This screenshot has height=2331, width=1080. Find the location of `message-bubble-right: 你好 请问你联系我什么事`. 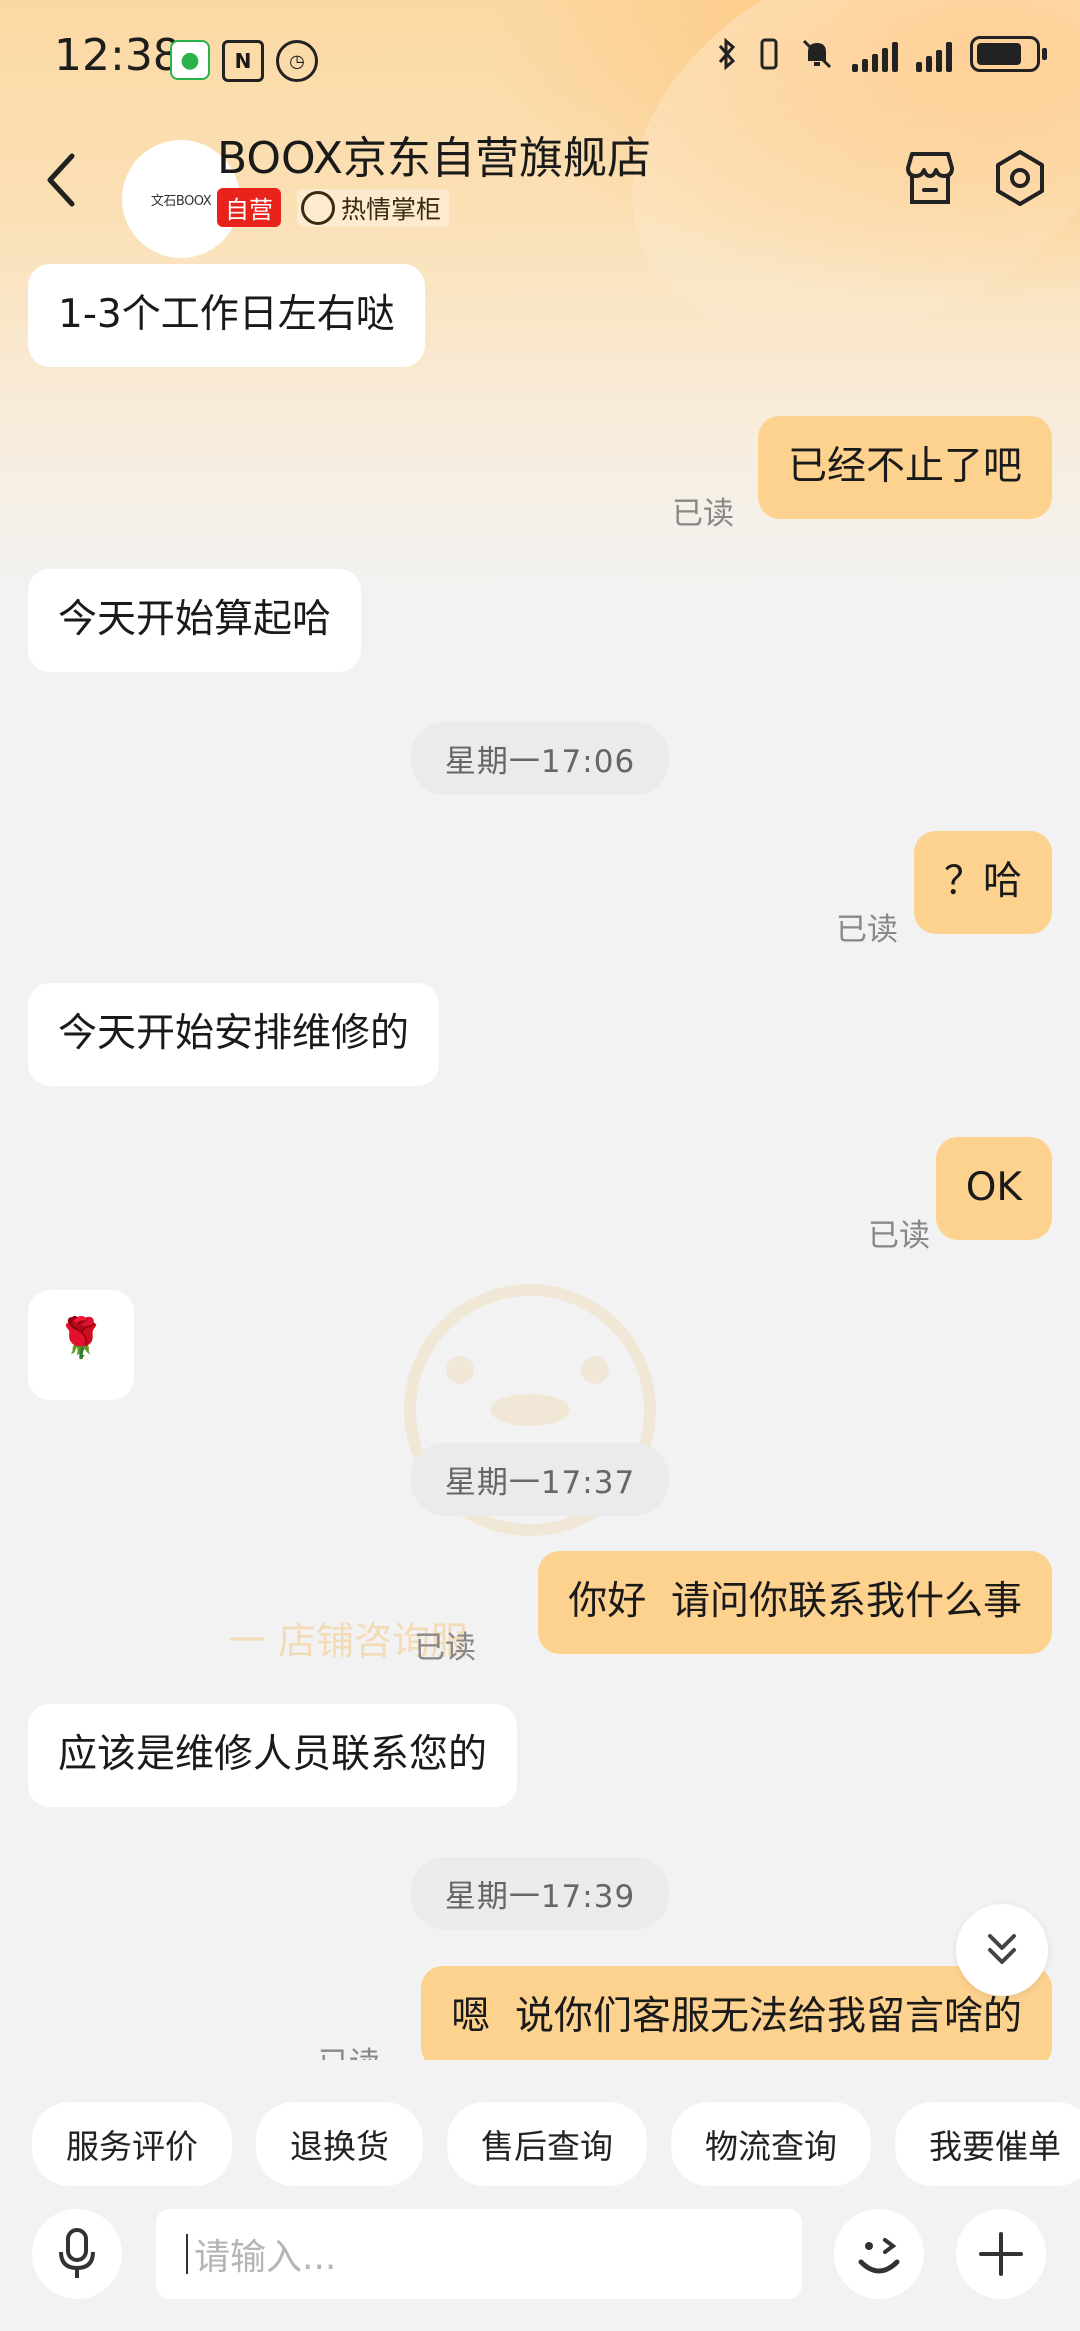

message-bubble-right: 你好 请问你联系我什么事 is located at coordinates (795, 1602).